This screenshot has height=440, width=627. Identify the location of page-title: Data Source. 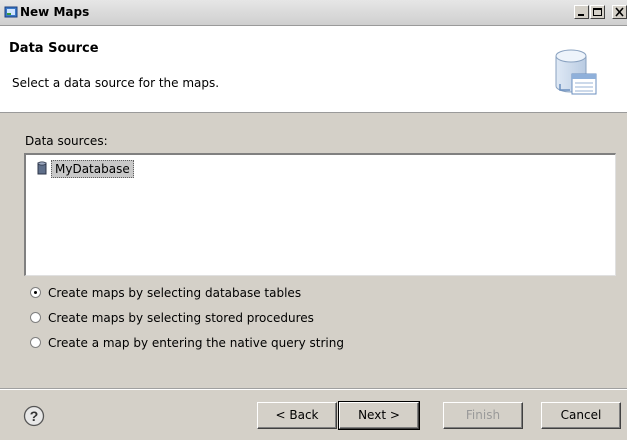
(54, 48).